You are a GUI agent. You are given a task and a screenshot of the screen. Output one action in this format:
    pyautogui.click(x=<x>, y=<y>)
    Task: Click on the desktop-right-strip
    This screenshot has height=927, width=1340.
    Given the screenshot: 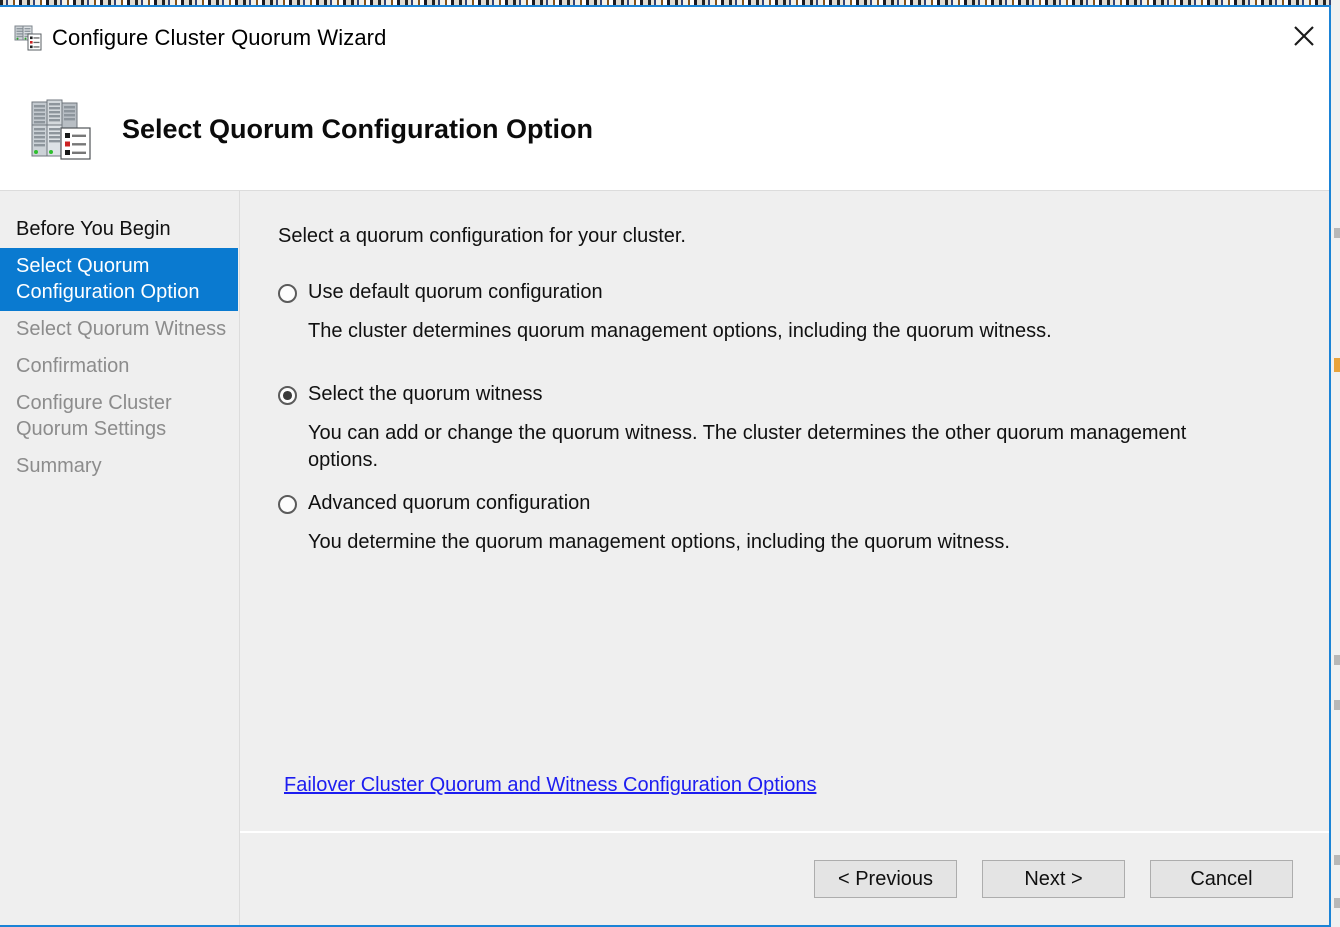 What is the action you would take?
    pyautogui.click(x=1335, y=463)
    